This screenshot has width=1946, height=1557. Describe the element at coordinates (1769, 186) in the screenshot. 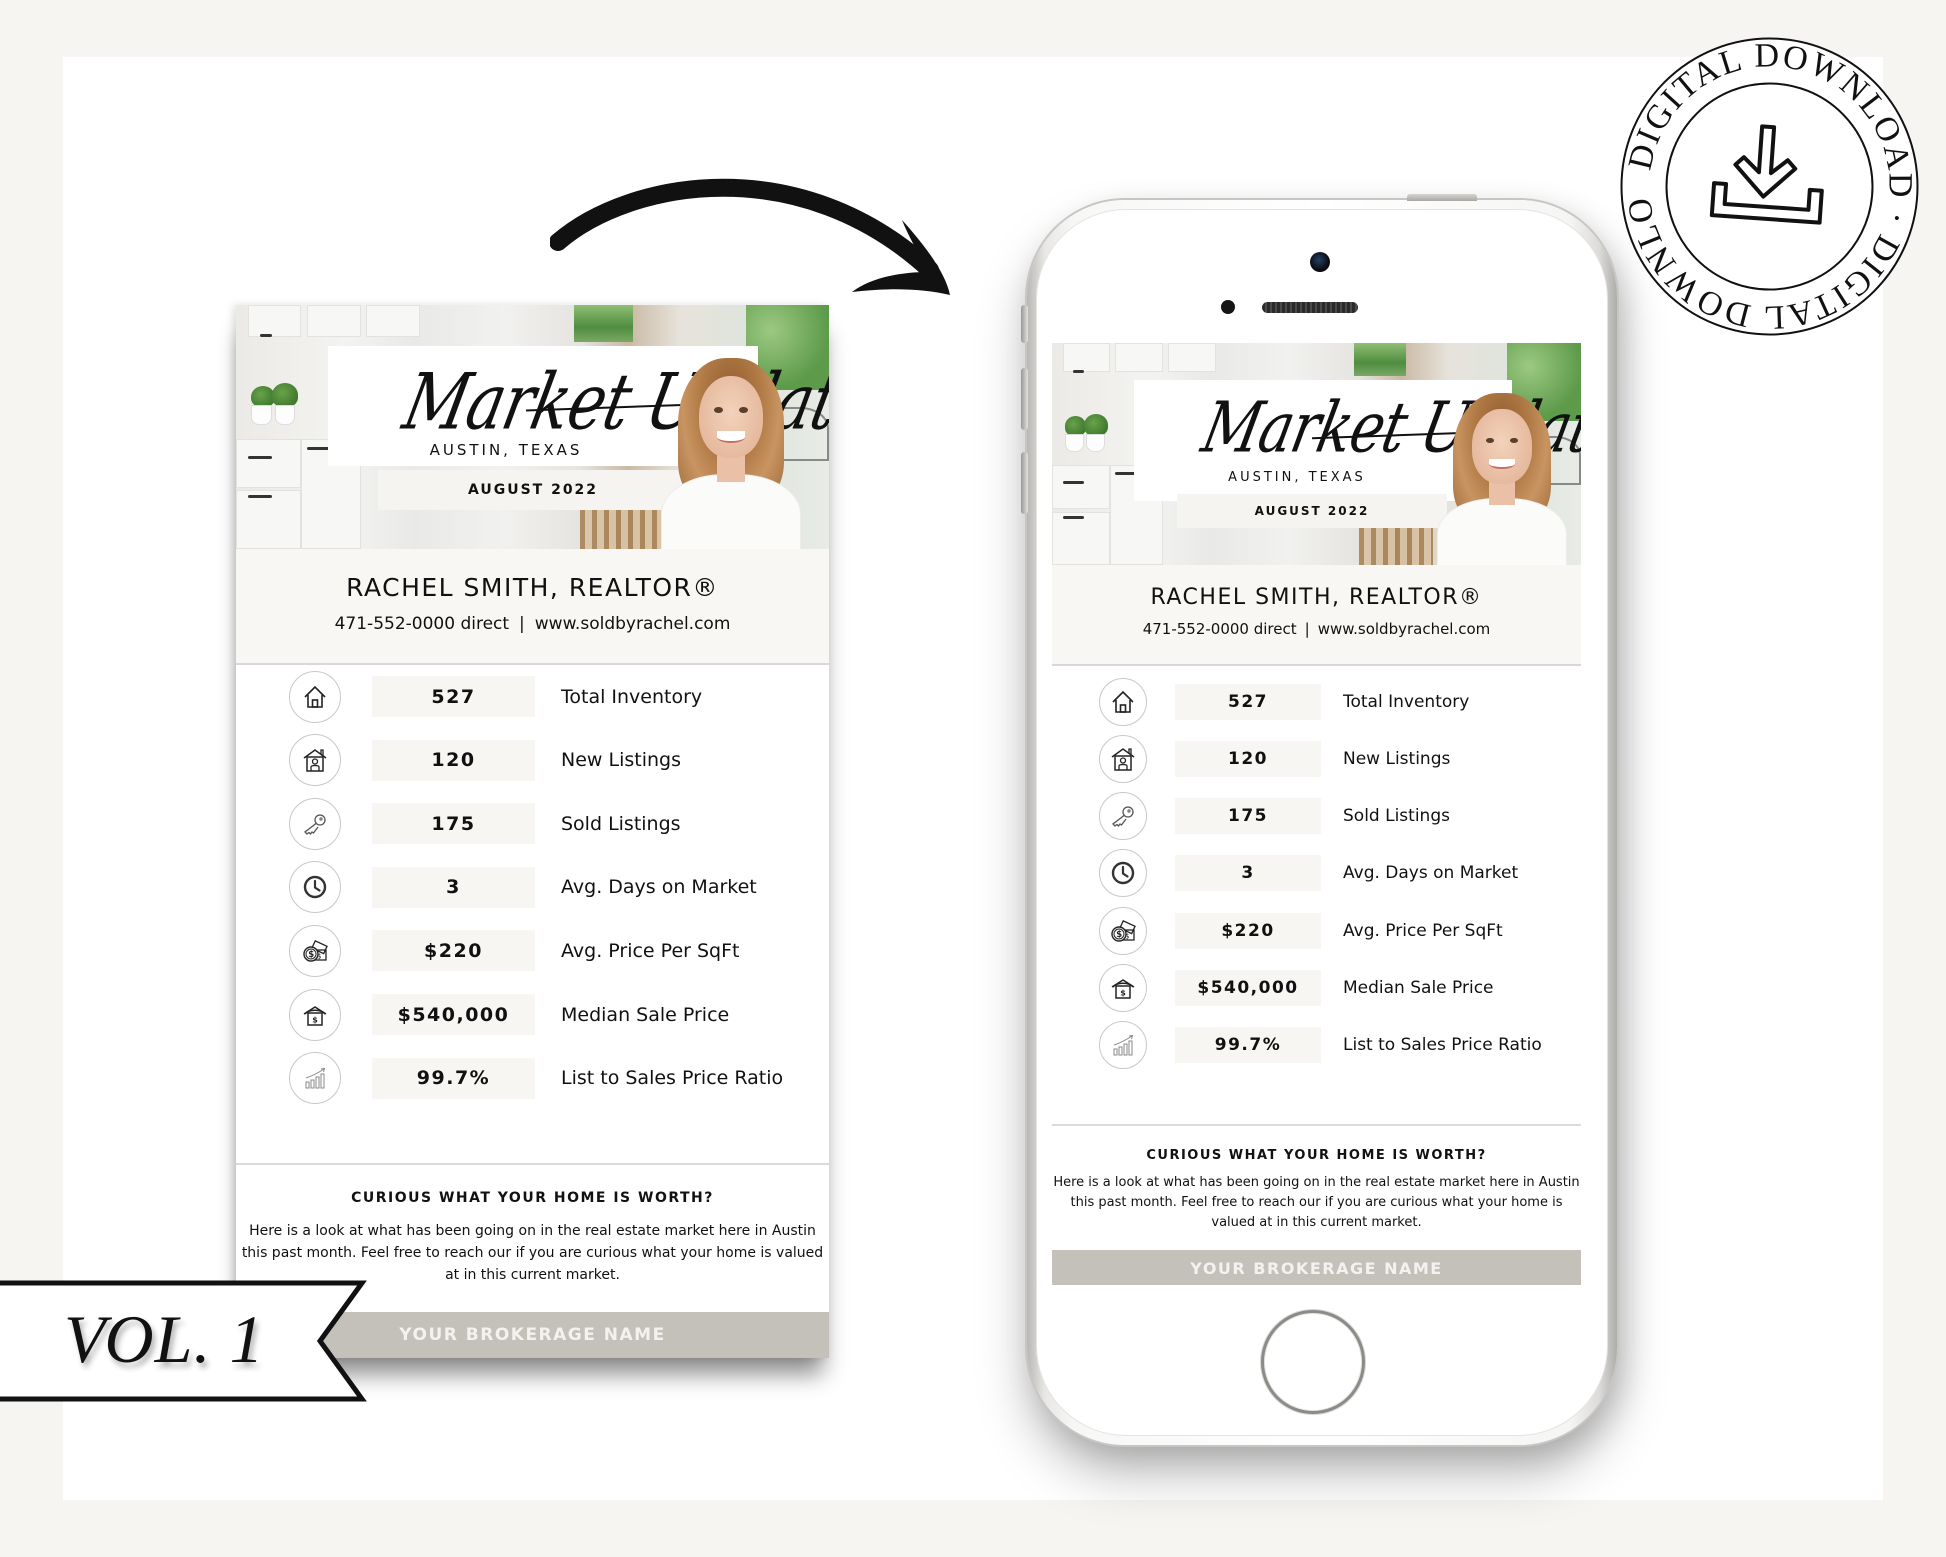

I see `badge-inner-ring` at that location.